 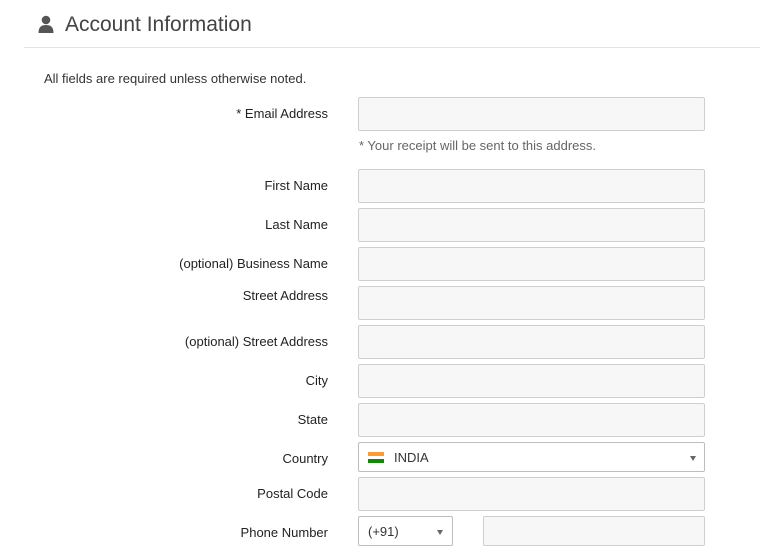 I want to click on country-select: INDIA, so click(x=531, y=457).